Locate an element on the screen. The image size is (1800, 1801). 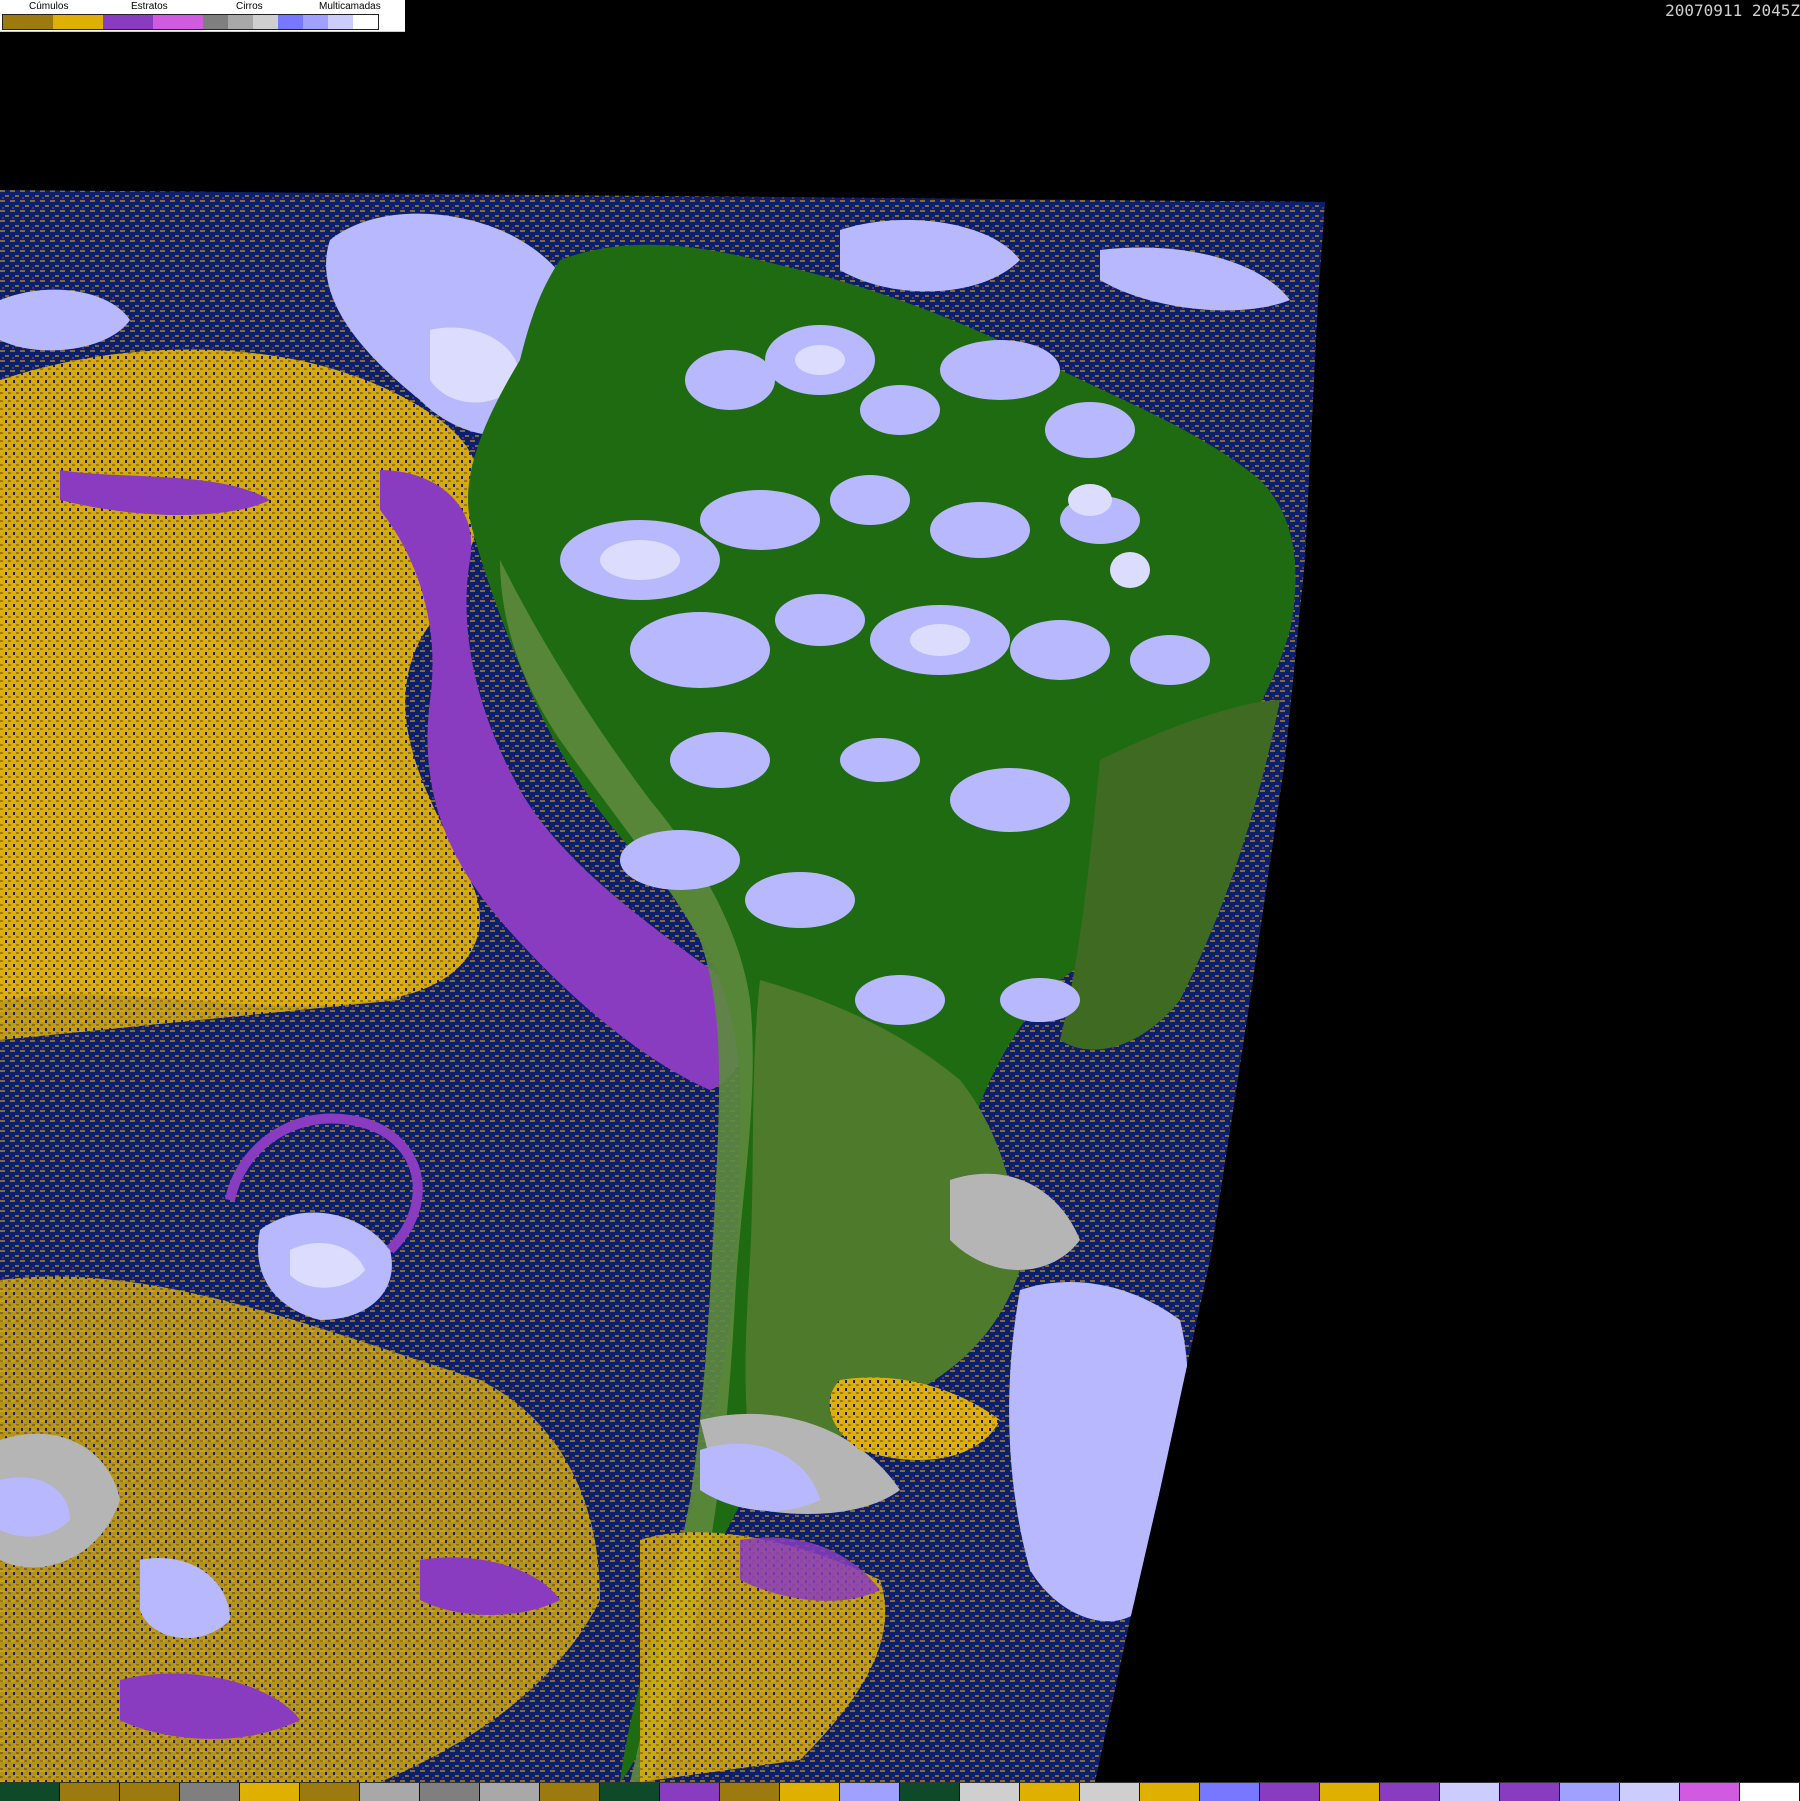
image-timestamp: 20070911 2045Z is located at coordinates (1732, 10).